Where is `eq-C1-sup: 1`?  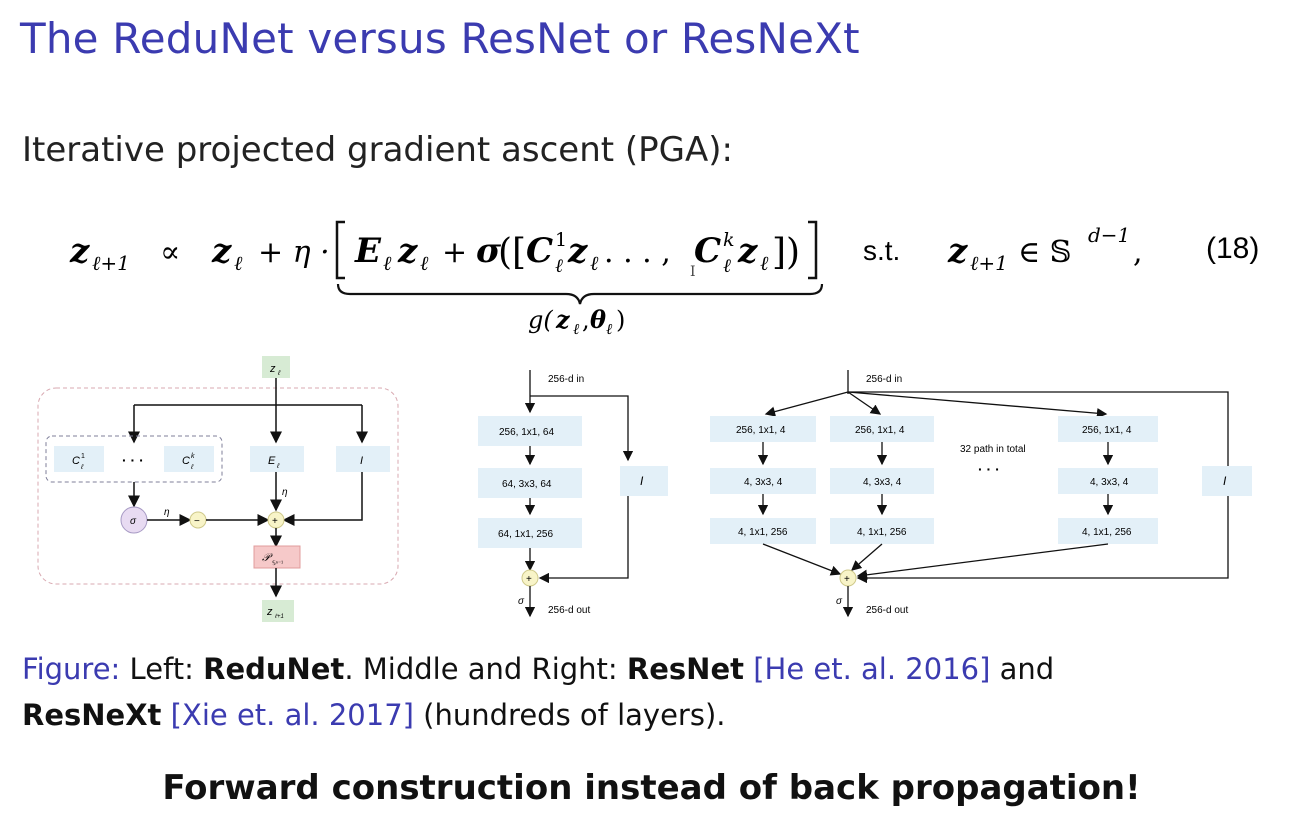
eq-C1-sup: 1 is located at coordinates (561, 240).